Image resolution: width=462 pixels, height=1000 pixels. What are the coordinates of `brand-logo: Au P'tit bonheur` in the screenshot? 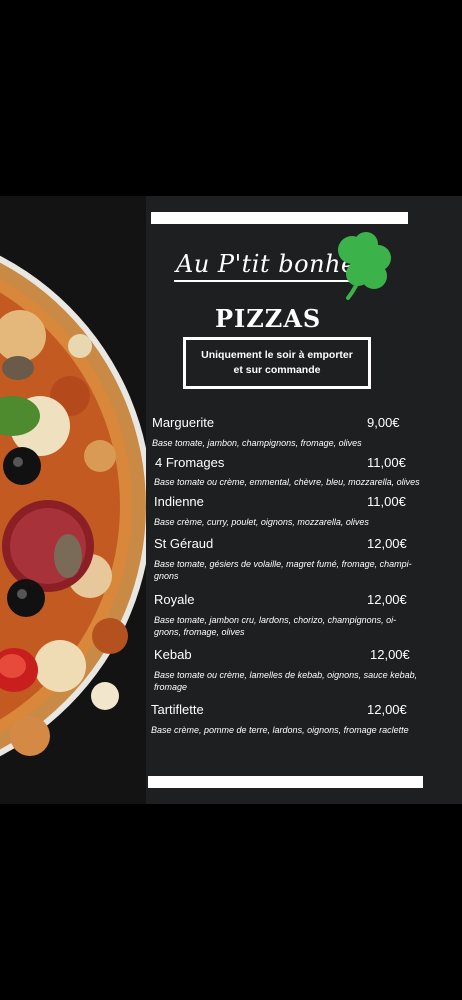 It's located at (282, 268).